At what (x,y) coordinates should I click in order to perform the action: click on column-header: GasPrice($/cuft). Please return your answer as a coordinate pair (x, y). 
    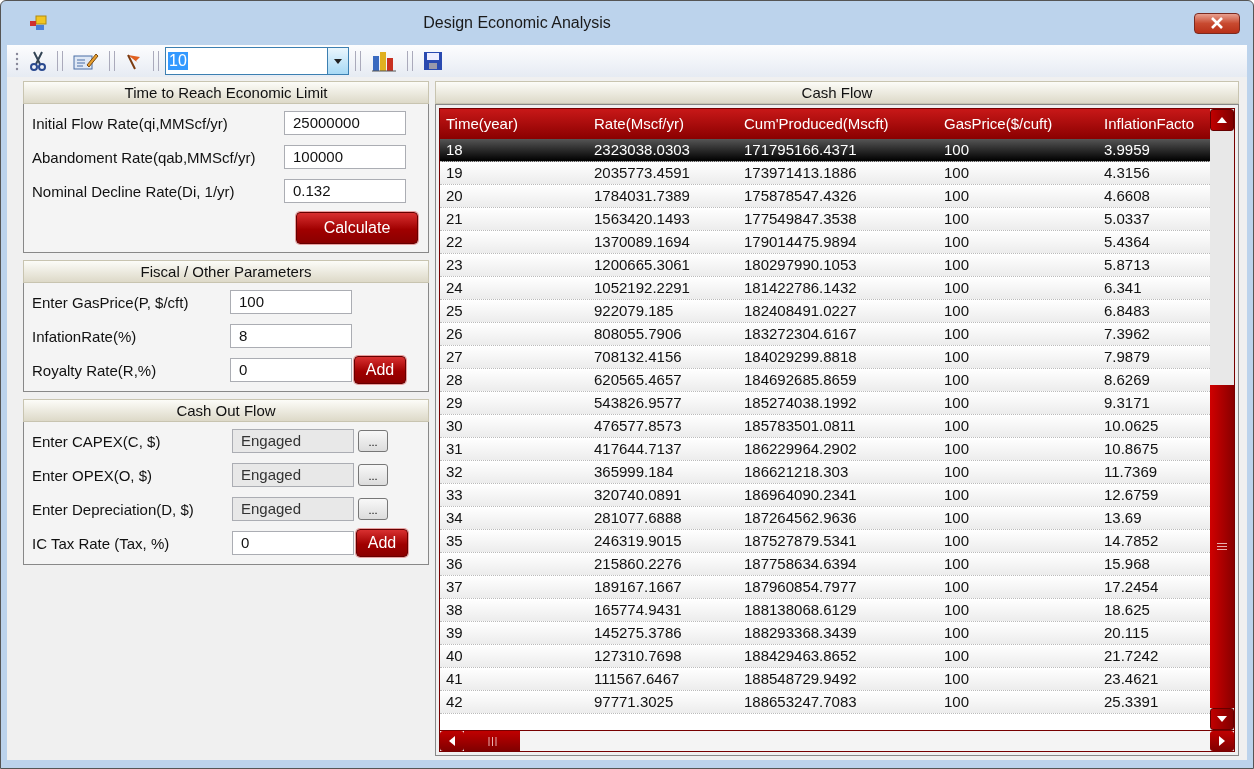
    Looking at the image, I should click on (1018, 124).